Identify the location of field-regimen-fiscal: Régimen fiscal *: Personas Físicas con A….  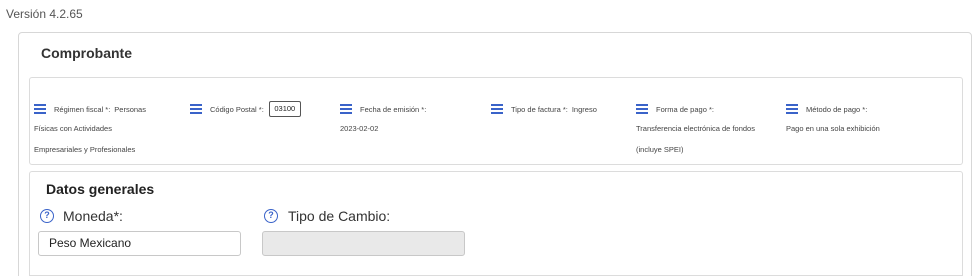
(90, 130).